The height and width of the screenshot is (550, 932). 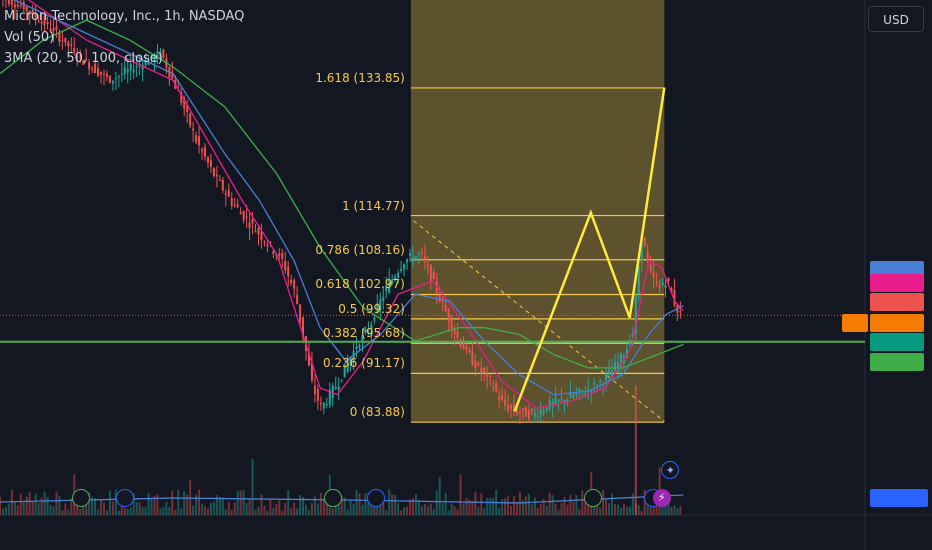 What do you see at coordinates (896, 19) in the screenshot?
I see `currency-button: USD` at bounding box center [896, 19].